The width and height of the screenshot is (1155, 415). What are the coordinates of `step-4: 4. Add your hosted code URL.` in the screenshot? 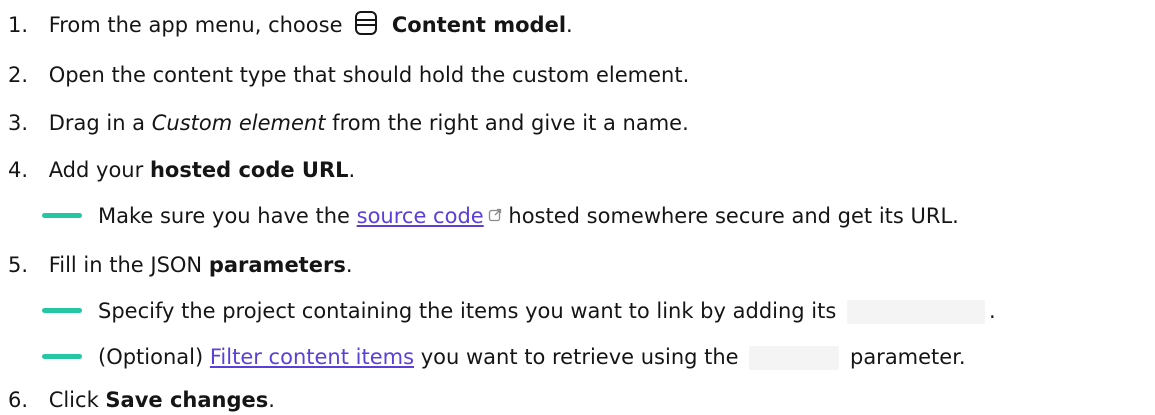 It's located at (177, 170).